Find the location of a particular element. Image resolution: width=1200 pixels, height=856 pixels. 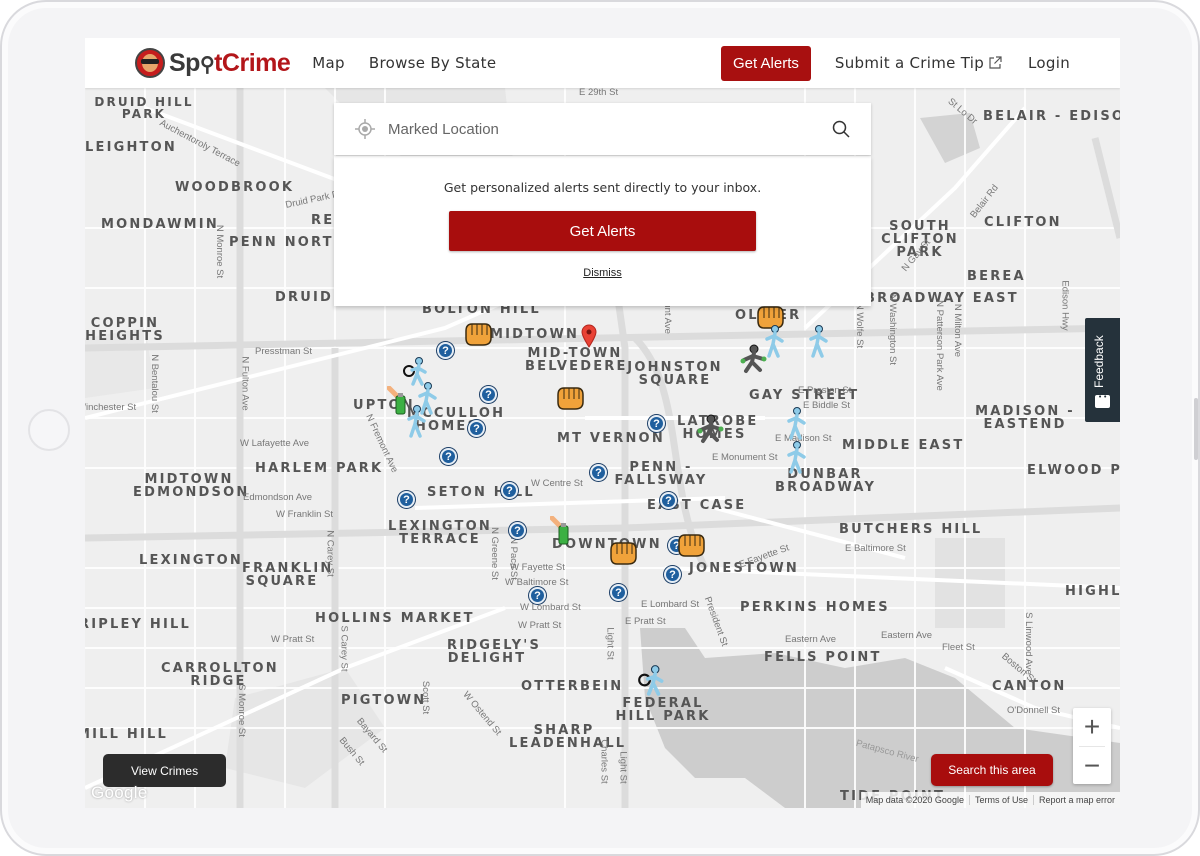

zoom-control: + − is located at coordinates (1092, 746).